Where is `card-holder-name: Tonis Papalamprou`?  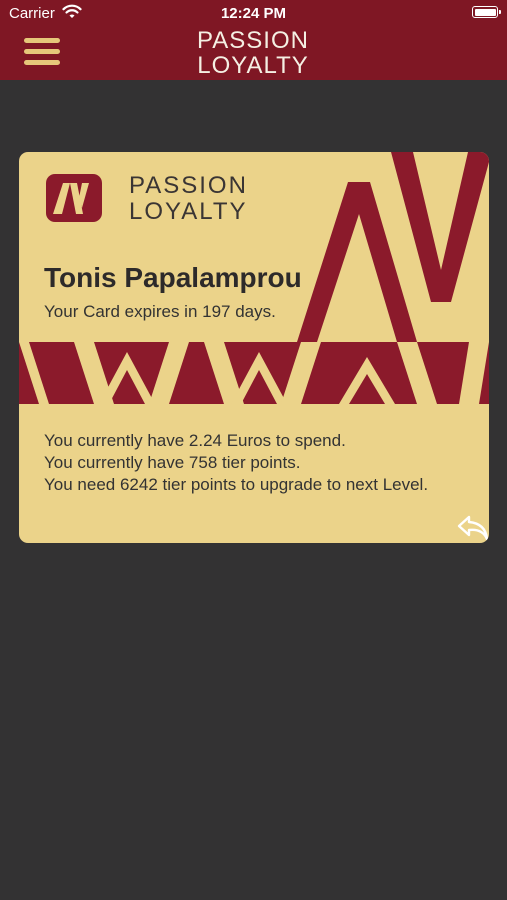 card-holder-name: Tonis Papalamprou is located at coordinates (173, 277).